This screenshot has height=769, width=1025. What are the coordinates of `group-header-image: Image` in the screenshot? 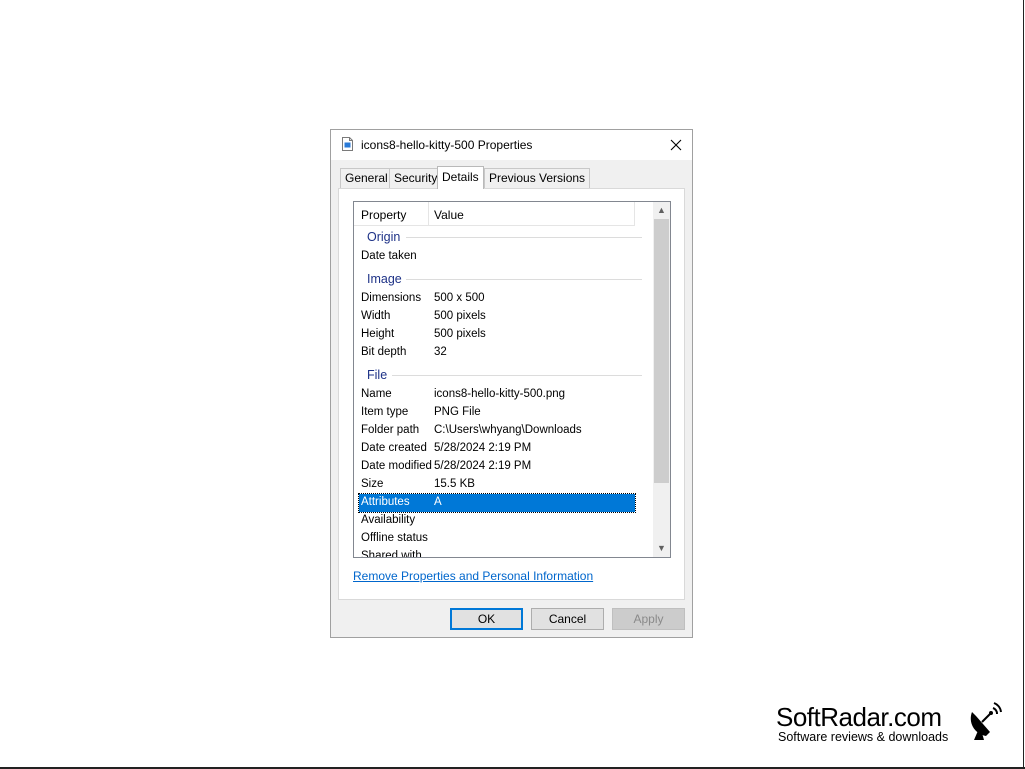 It's located at (384, 279).